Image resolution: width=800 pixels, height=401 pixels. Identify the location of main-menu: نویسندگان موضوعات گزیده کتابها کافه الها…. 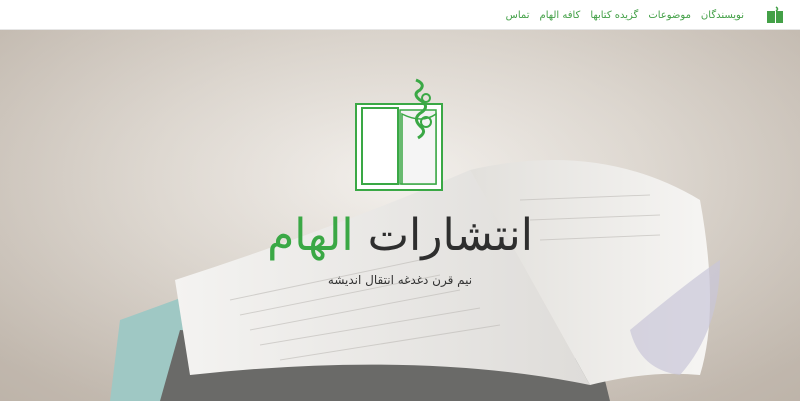
(625, 15).